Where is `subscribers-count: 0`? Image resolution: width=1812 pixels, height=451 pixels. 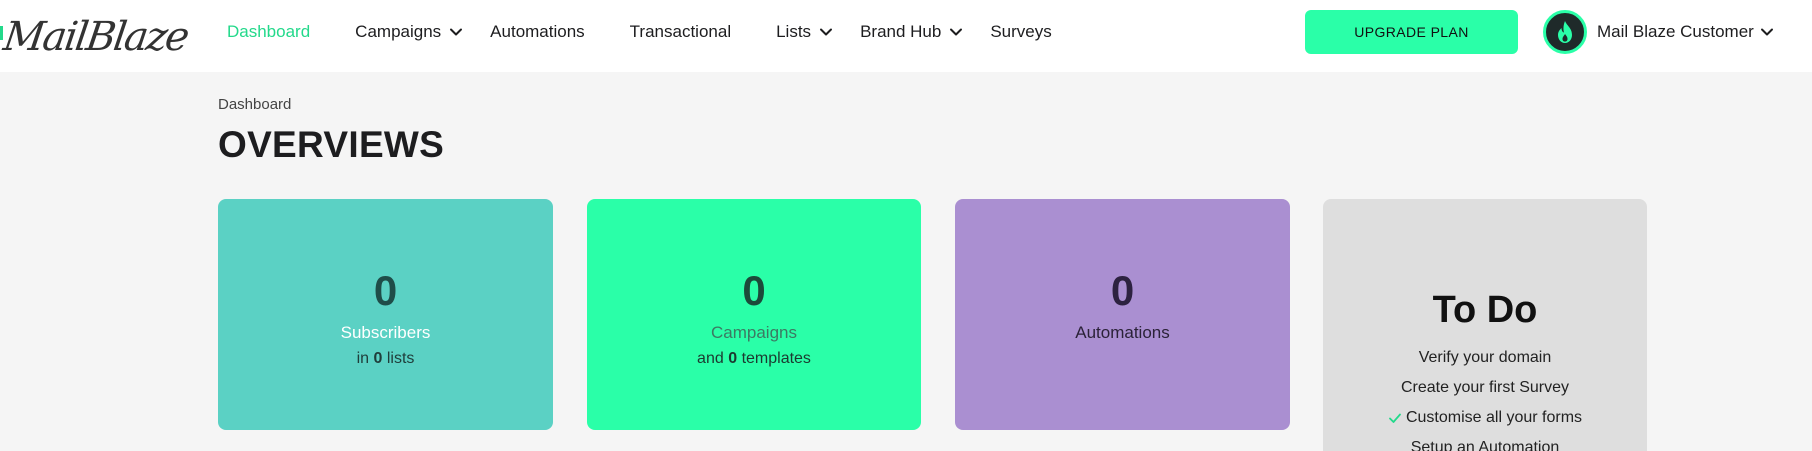 subscribers-count: 0 is located at coordinates (385, 290).